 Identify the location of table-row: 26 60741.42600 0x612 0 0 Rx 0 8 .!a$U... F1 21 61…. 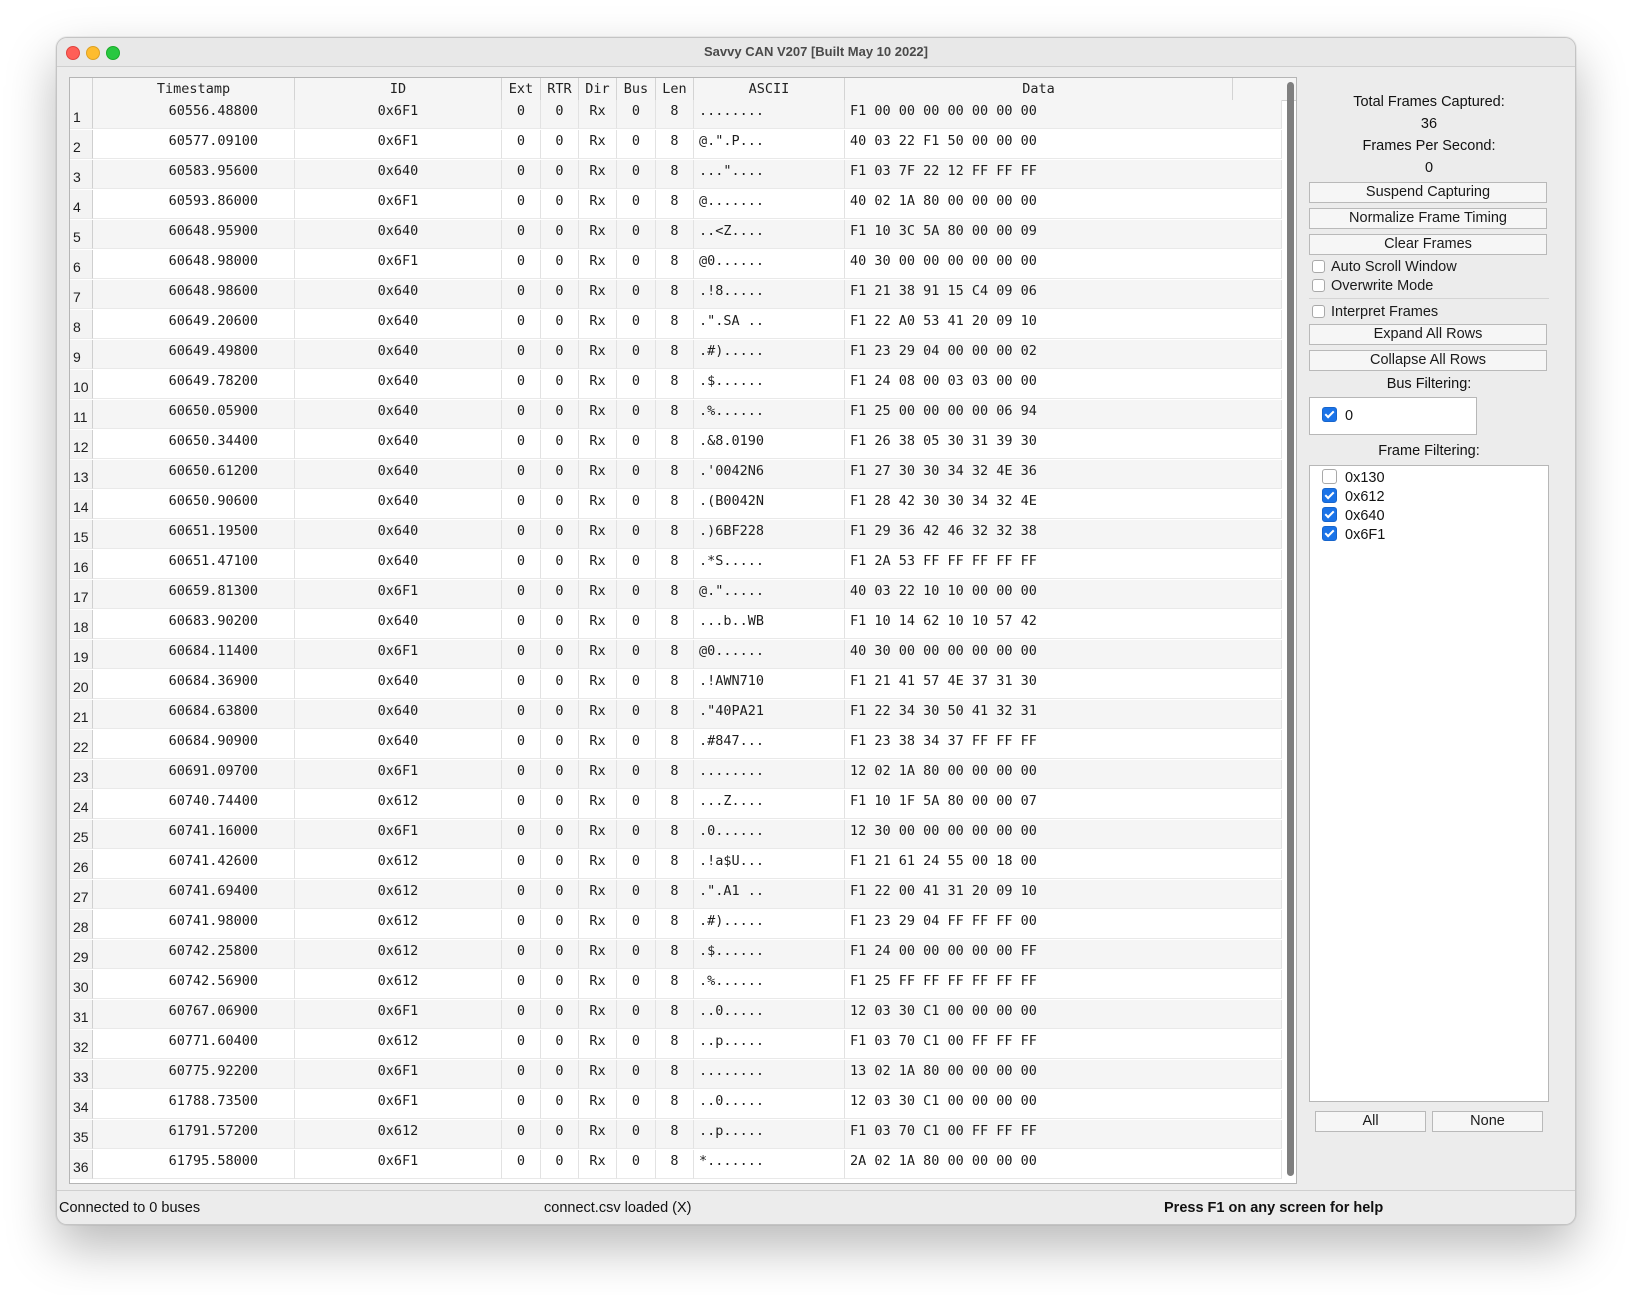
(676, 865).